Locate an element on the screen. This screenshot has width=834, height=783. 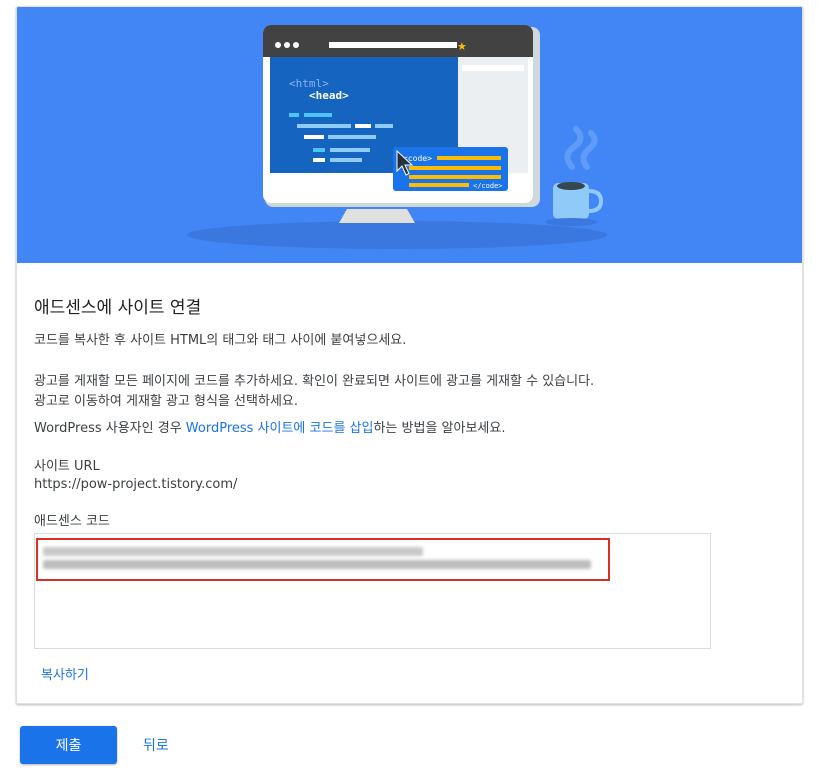
mug-shadow is located at coordinates (571, 222).